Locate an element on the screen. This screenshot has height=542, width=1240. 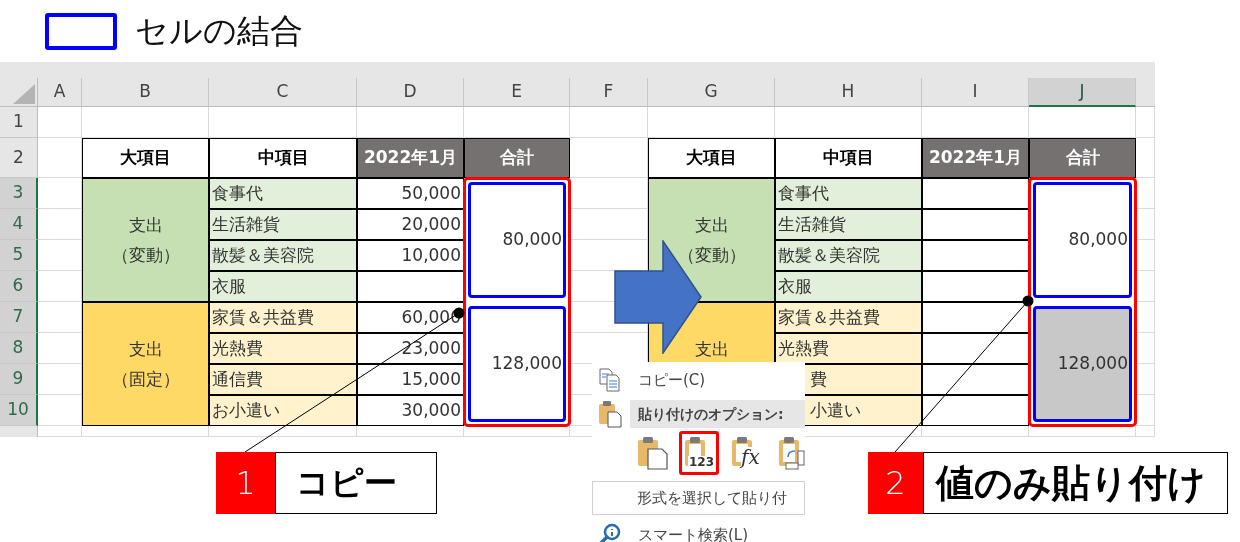
group-label: （固定） is located at coordinates (145, 379).